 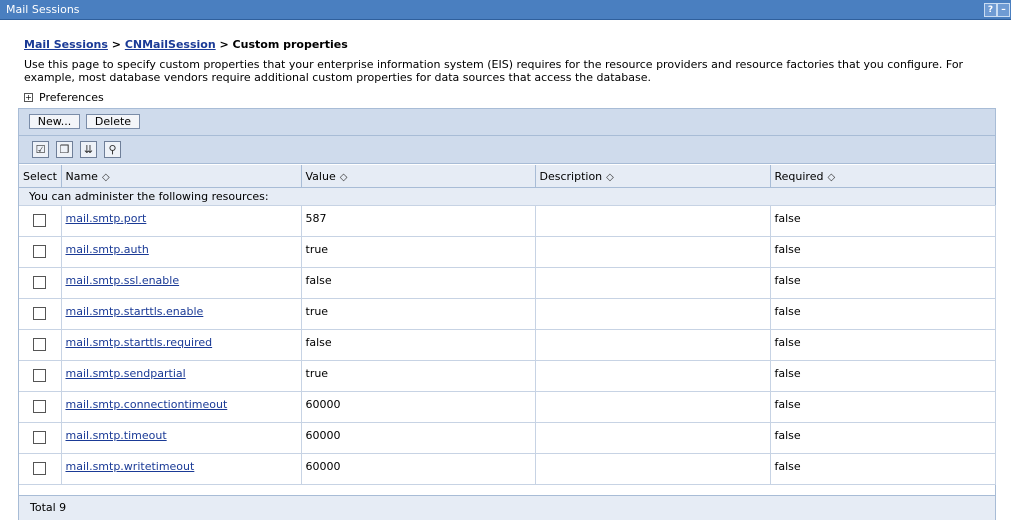 What do you see at coordinates (123, 280) in the screenshot?
I see `property-name-link: mail.smtp.ssl.enable` at bounding box center [123, 280].